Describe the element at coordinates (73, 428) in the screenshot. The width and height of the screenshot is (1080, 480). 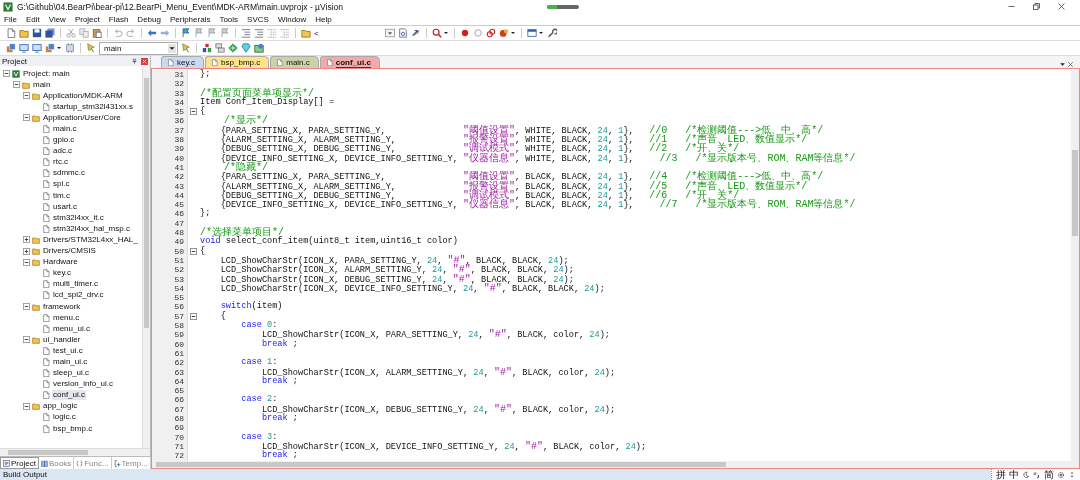
I see `tree-item: bsp_bmp.c` at that location.